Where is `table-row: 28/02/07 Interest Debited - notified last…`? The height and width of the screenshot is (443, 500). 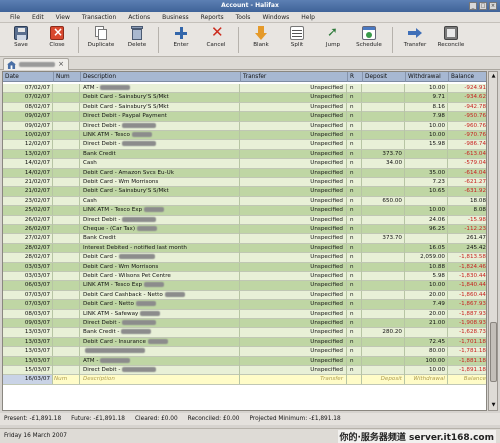 table-row: 28/02/07 Interest Debited - notified last… is located at coordinates (244, 248).